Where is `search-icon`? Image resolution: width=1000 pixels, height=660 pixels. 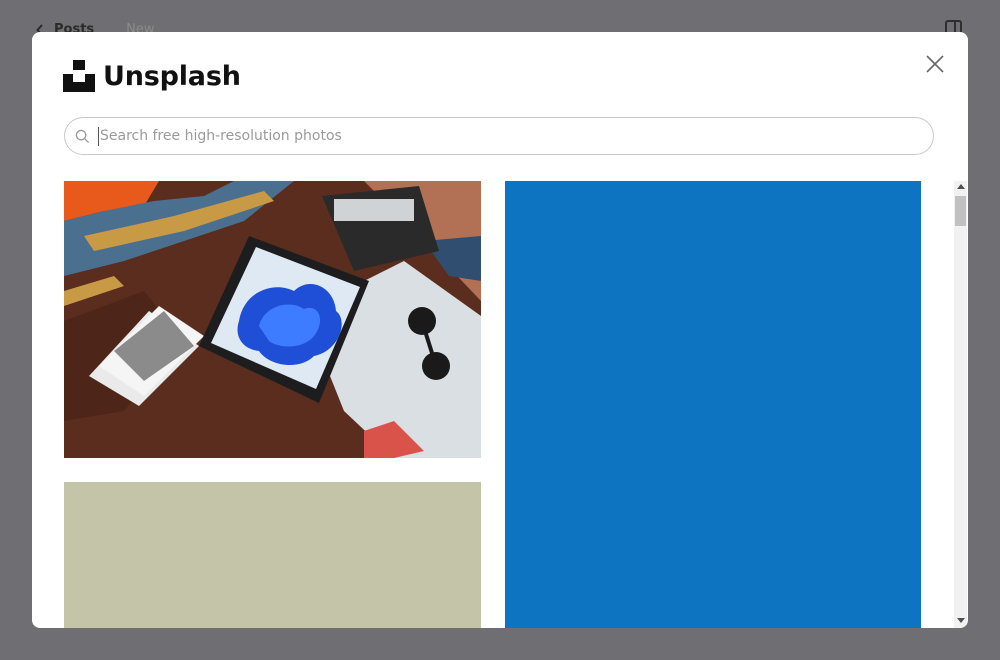
search-icon is located at coordinates (82, 136).